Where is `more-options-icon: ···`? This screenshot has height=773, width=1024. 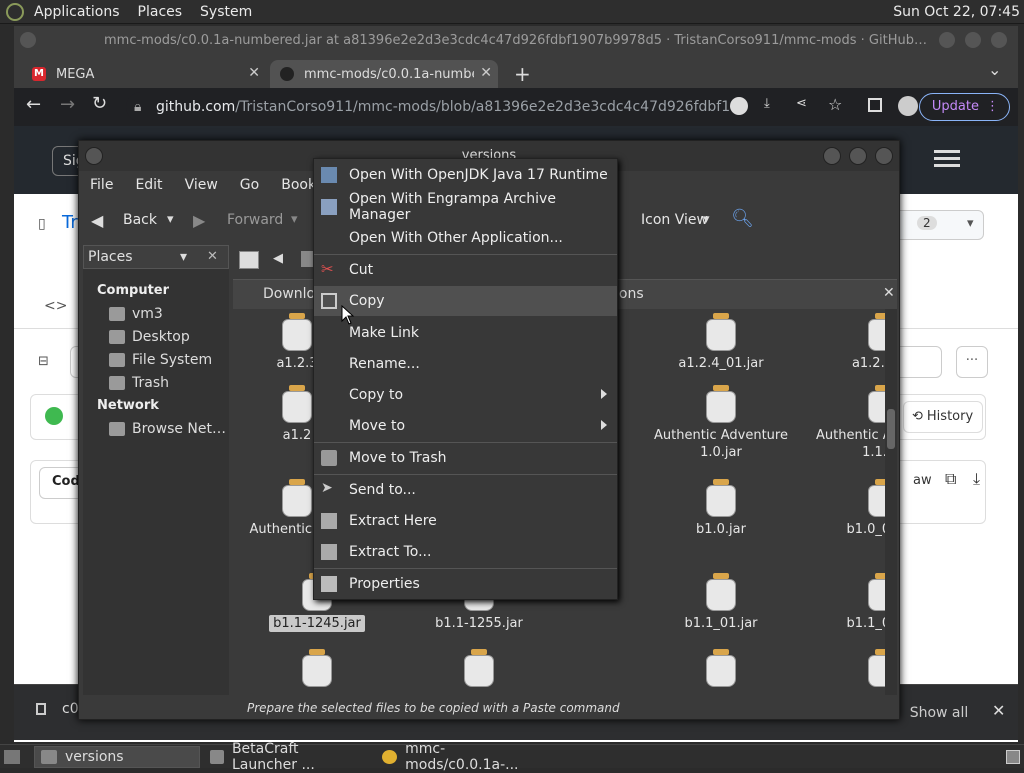 more-options-icon: ··· is located at coordinates (972, 362).